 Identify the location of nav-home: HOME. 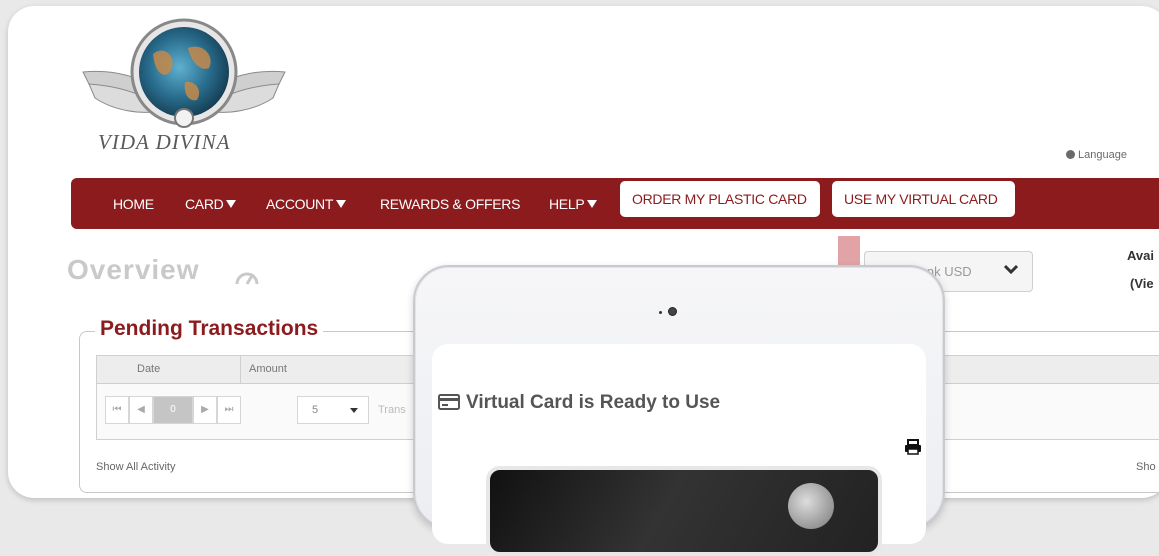
(133, 207).